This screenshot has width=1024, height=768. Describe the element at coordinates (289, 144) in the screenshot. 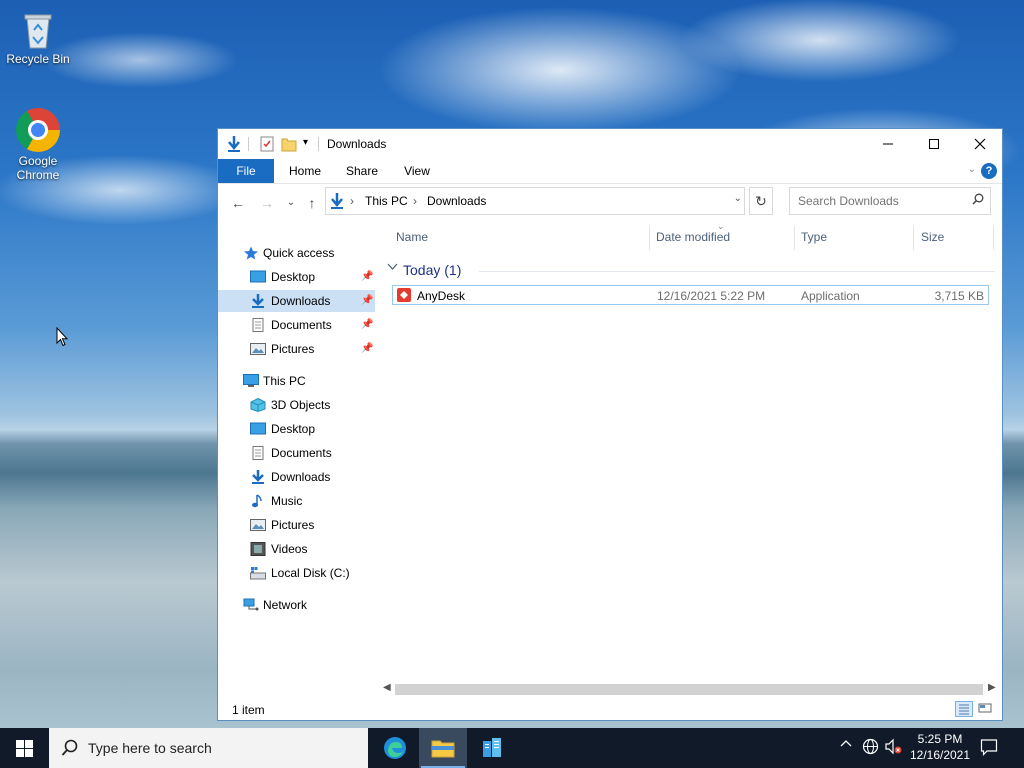

I see `new-folder-icon` at that location.